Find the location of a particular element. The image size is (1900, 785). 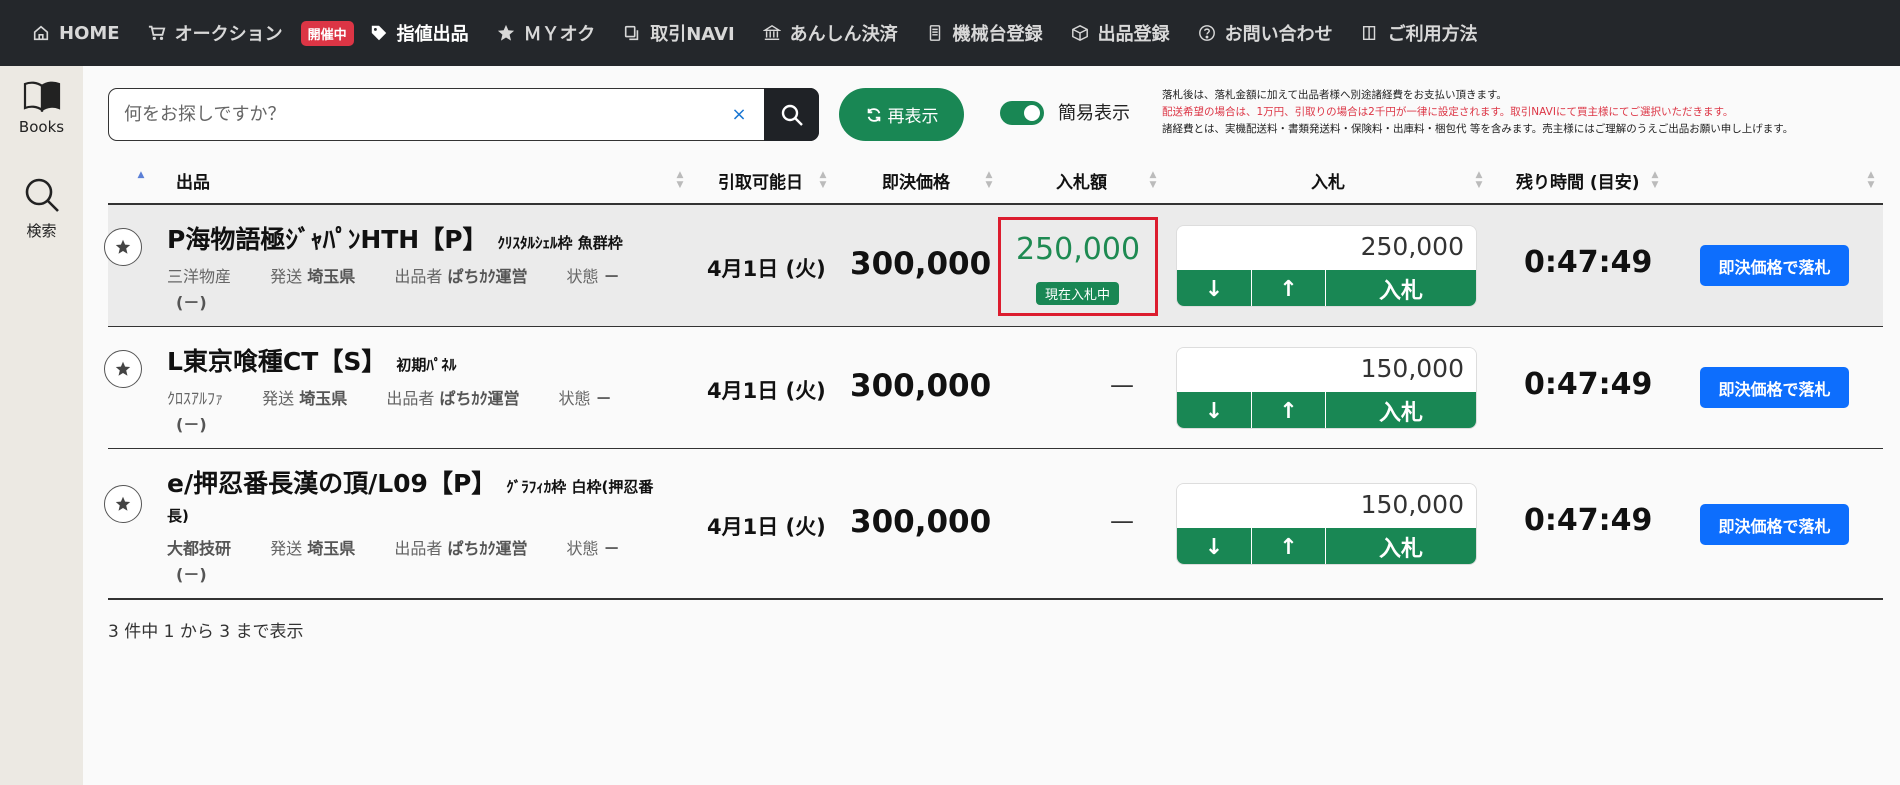

item-seller: ぱちｶｸ運営 is located at coordinates (487, 276).